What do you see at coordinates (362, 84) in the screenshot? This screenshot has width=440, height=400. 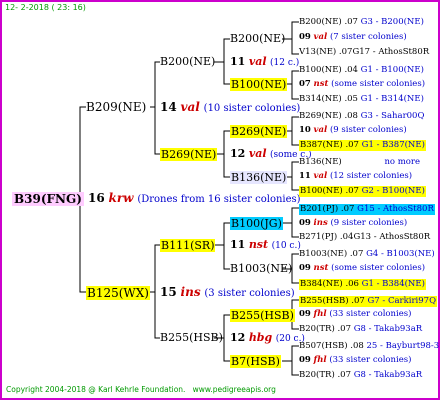 I see `gen5-mid: 07 nst (some sister colonies)` at bounding box center [362, 84].